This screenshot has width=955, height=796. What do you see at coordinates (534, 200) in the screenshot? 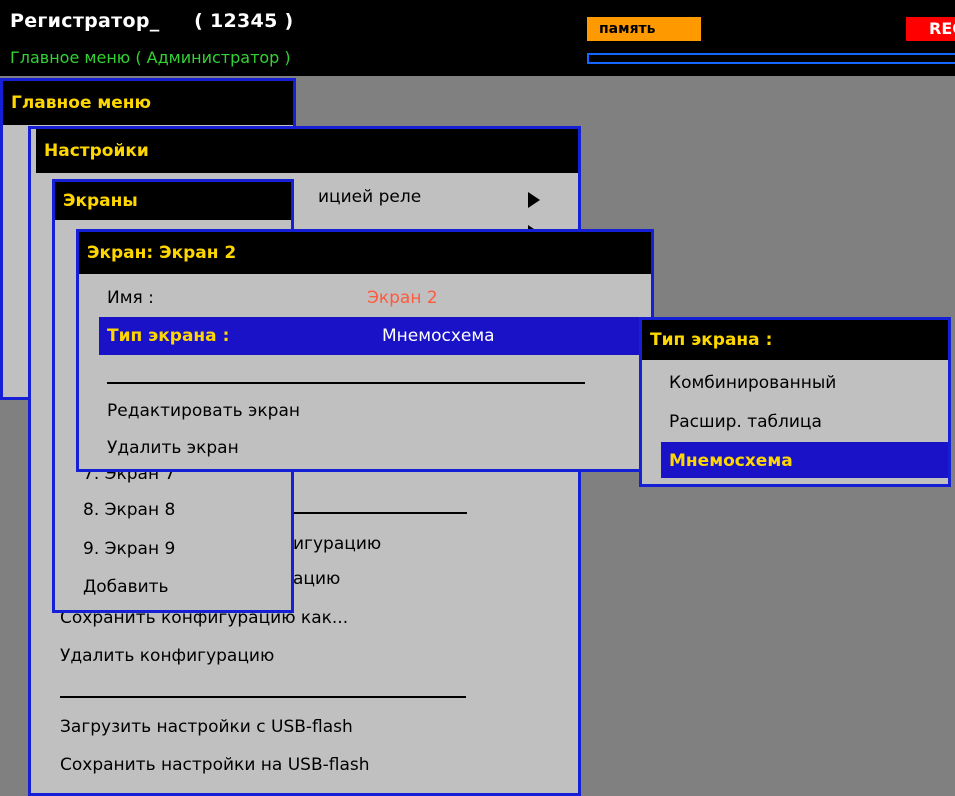
I see `right-arrow-icon` at bounding box center [534, 200].